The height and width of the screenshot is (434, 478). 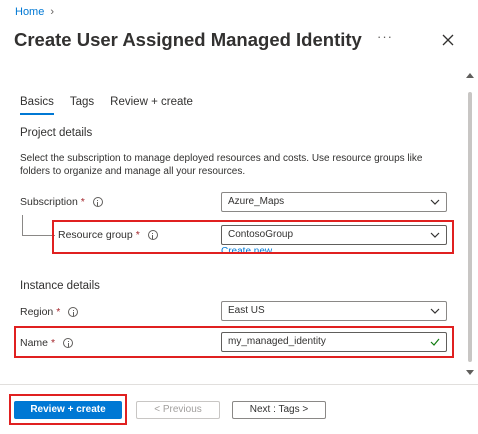 What do you see at coordinates (334, 311) in the screenshot?
I see `region-dropdown: East US` at bounding box center [334, 311].